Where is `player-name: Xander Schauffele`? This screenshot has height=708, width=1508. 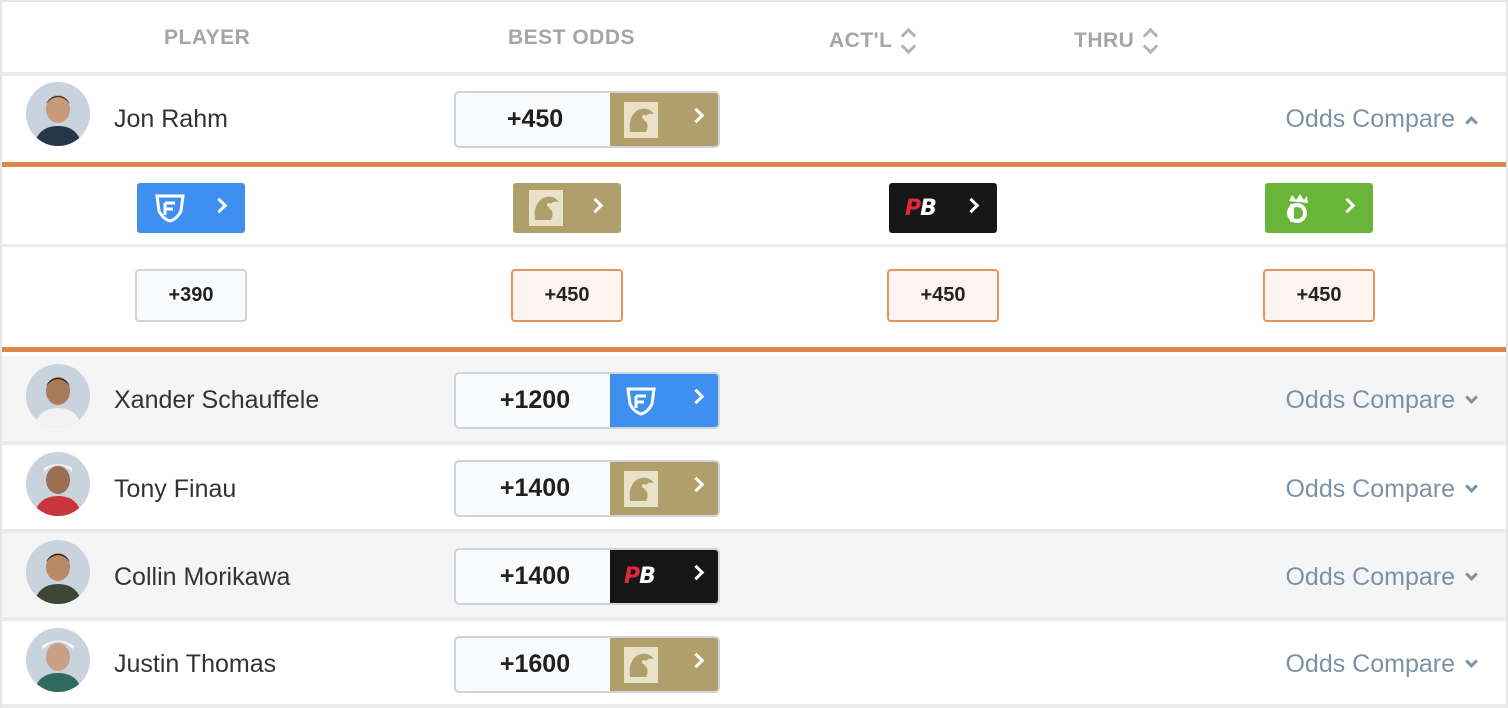
player-name: Xander Schauffele is located at coordinates (216, 400).